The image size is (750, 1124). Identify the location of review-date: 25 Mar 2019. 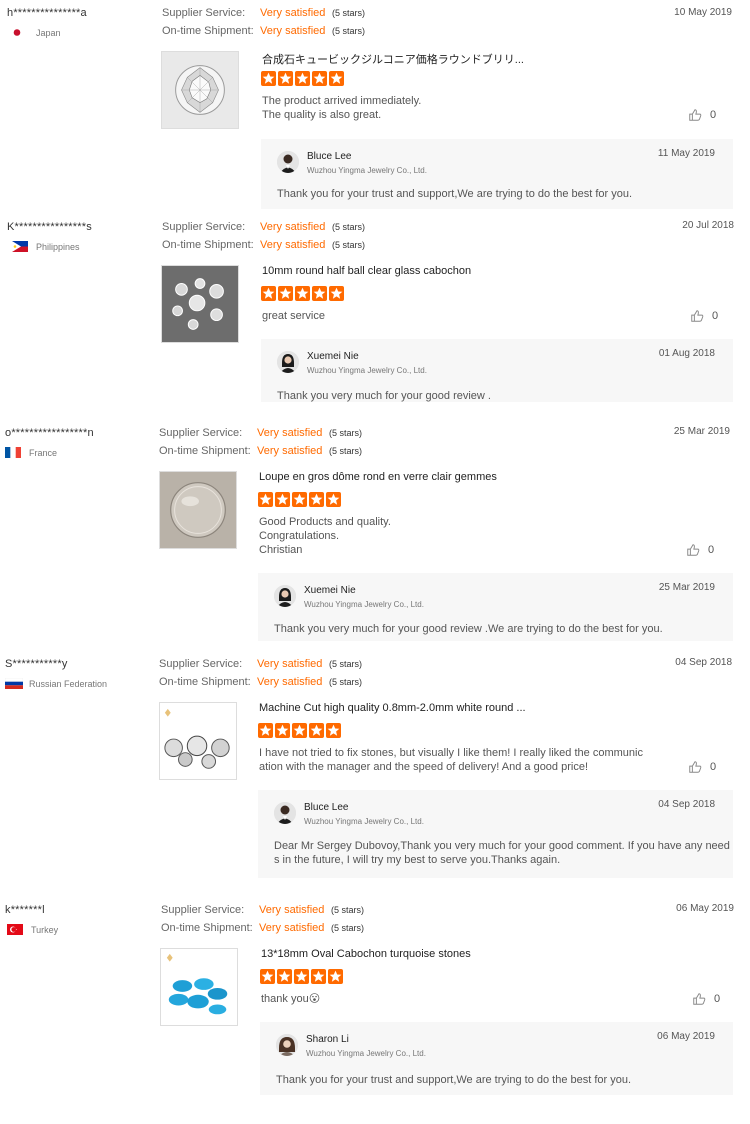
(701, 431).